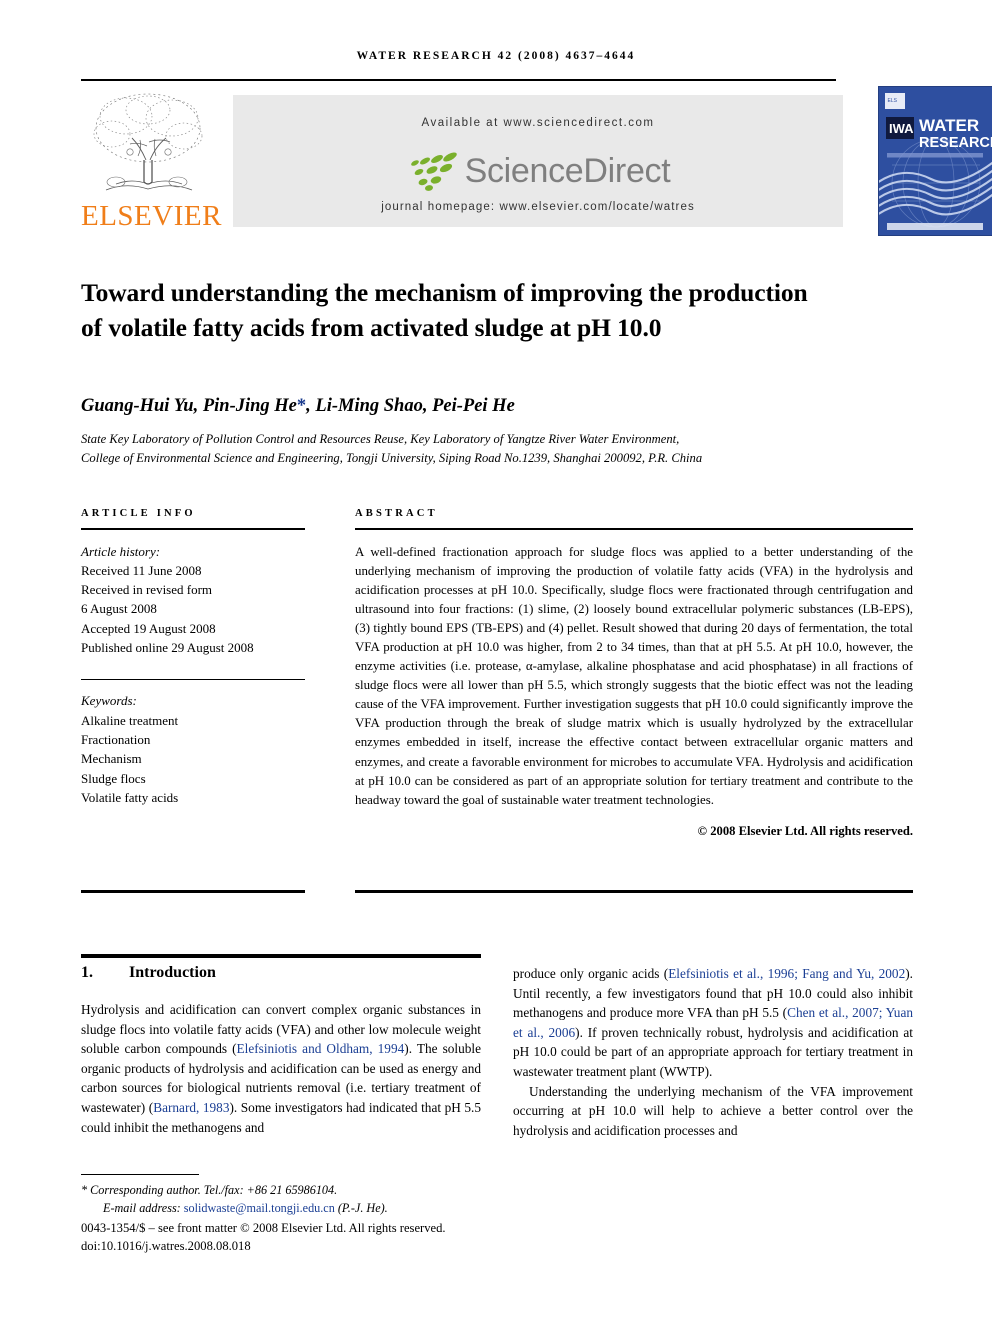 The height and width of the screenshot is (1323, 992). I want to click on abstract-rule, so click(634, 529).